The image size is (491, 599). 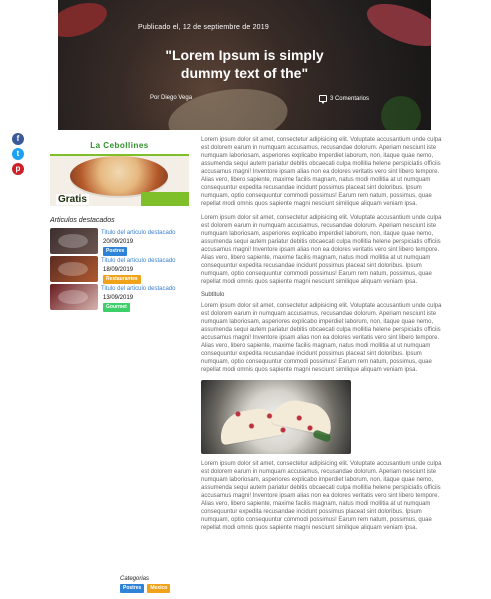 What do you see at coordinates (322, 99) in the screenshot?
I see `comments-icon` at bounding box center [322, 99].